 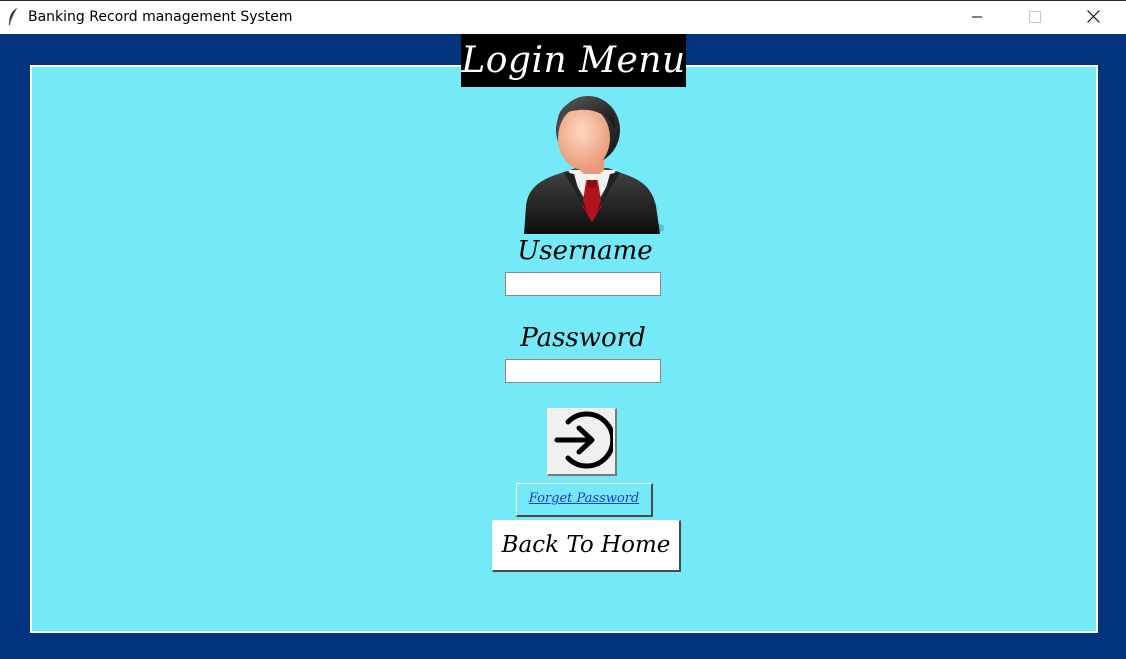 I want to click on minimize-icon, so click(x=977, y=17).